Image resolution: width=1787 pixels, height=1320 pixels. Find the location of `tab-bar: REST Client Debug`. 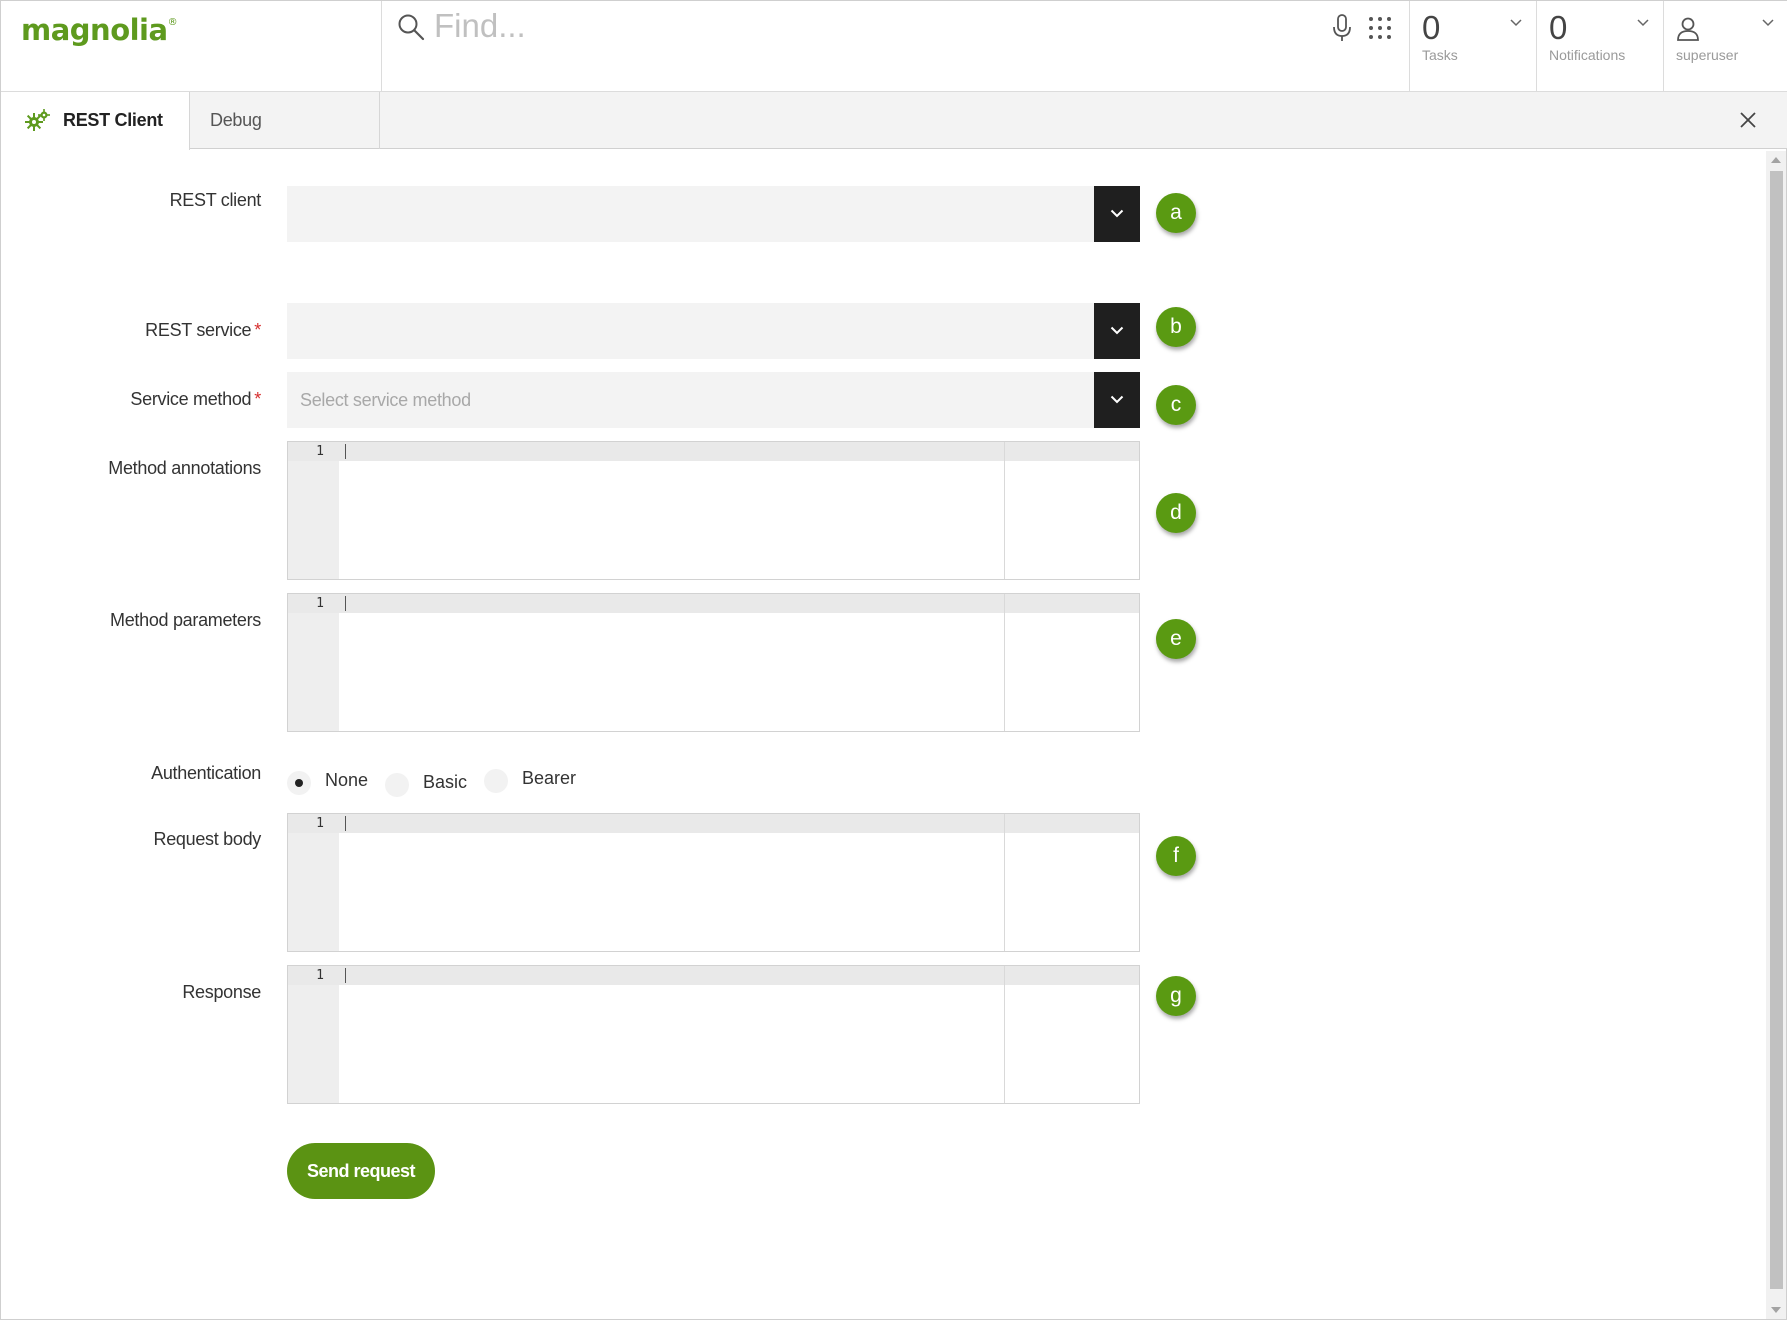

tab-bar: REST Client Debug is located at coordinates (894, 121).